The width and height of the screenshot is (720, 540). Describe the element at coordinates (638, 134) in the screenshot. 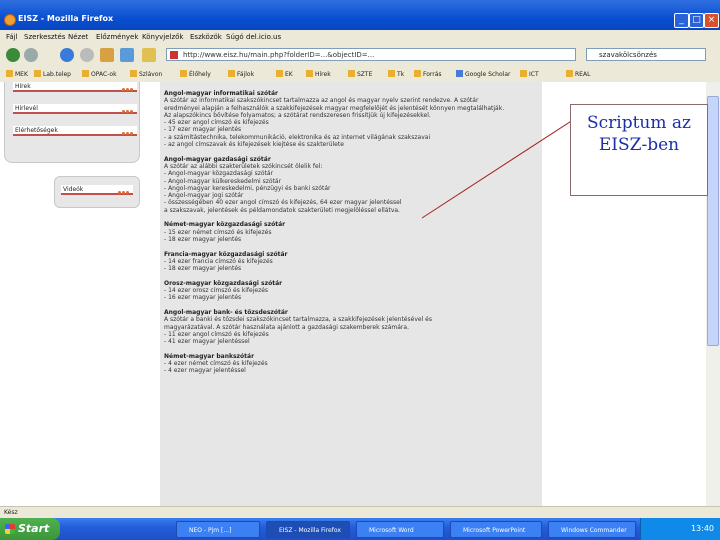

I see `callout-text: Scriptum az EISZ-ben` at that location.